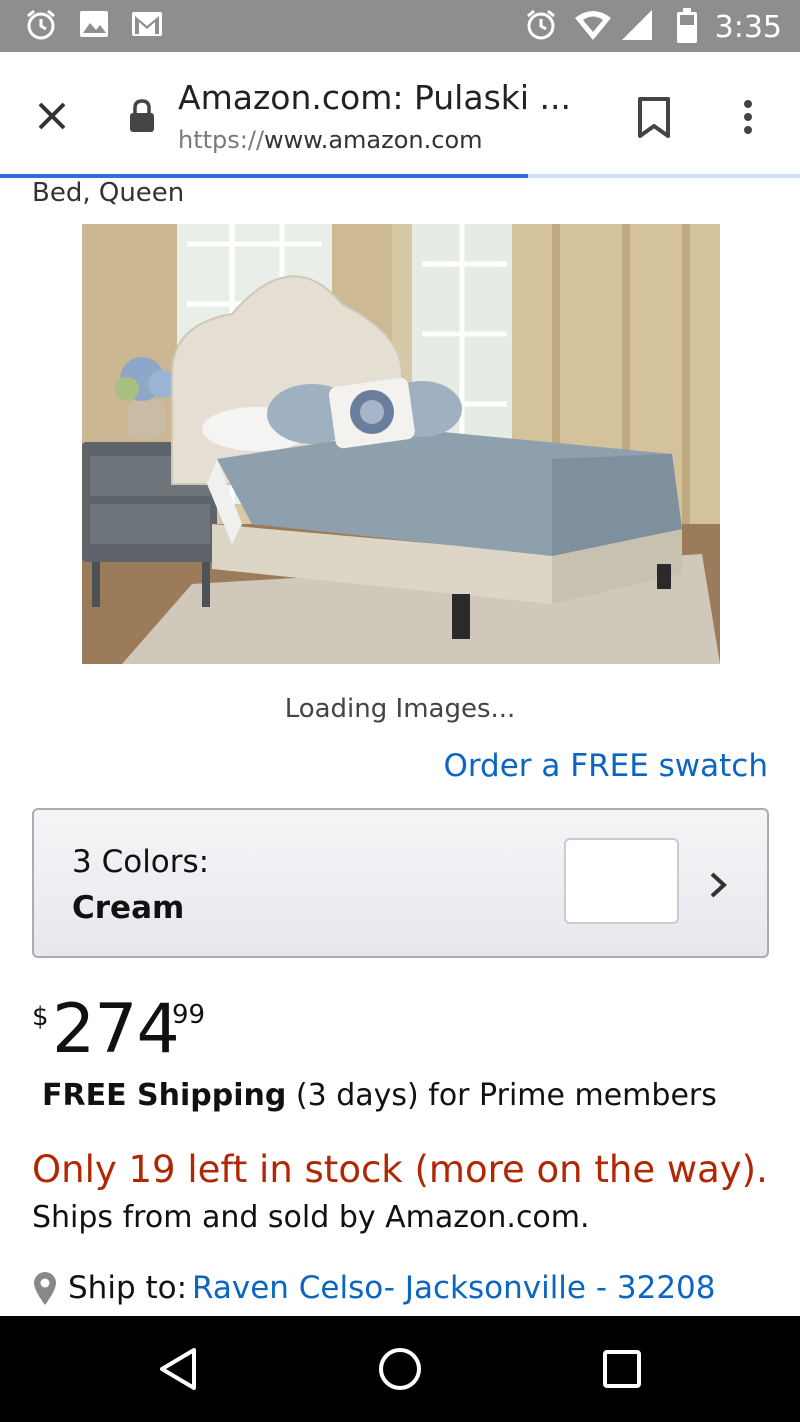 The width and height of the screenshot is (800, 1422). I want to click on price-currency: $, so click(40, 1017).